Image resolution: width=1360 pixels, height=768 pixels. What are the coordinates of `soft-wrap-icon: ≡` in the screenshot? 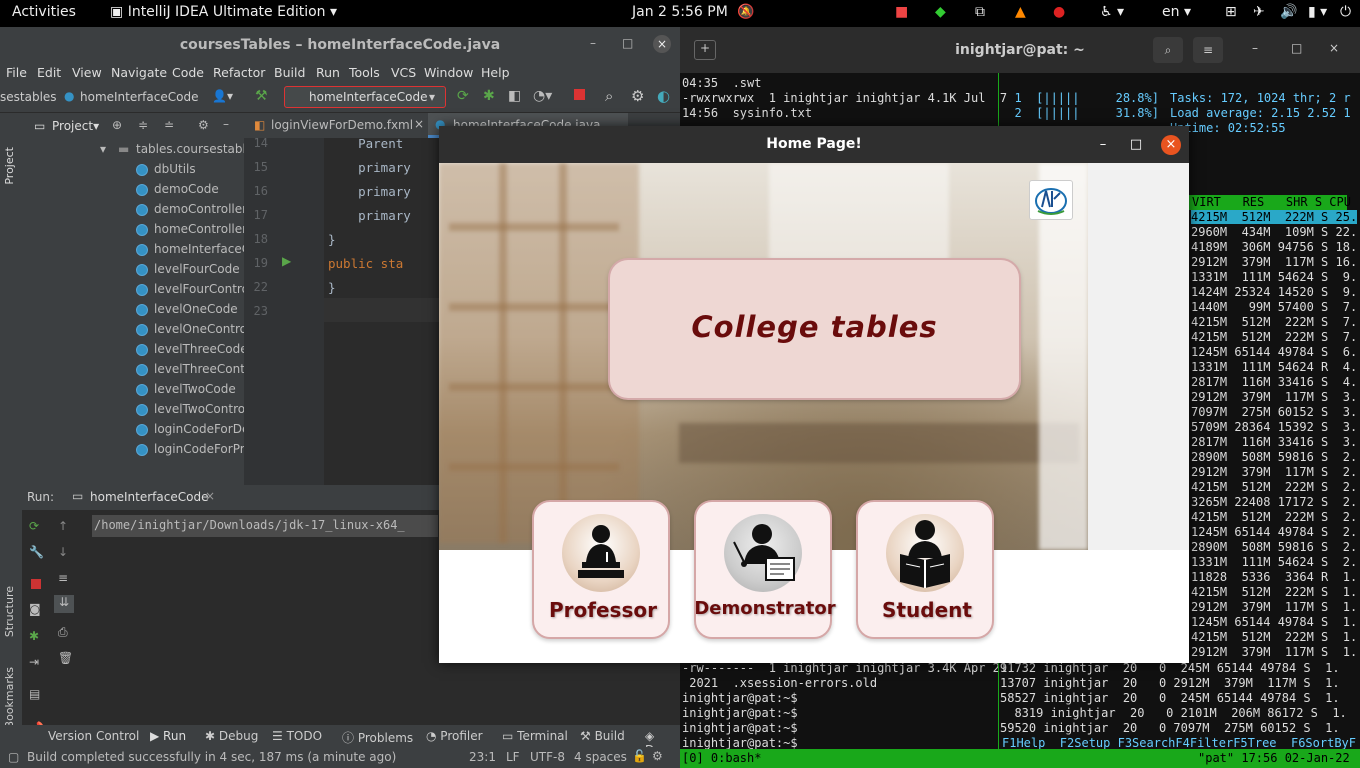 It's located at (63, 578).